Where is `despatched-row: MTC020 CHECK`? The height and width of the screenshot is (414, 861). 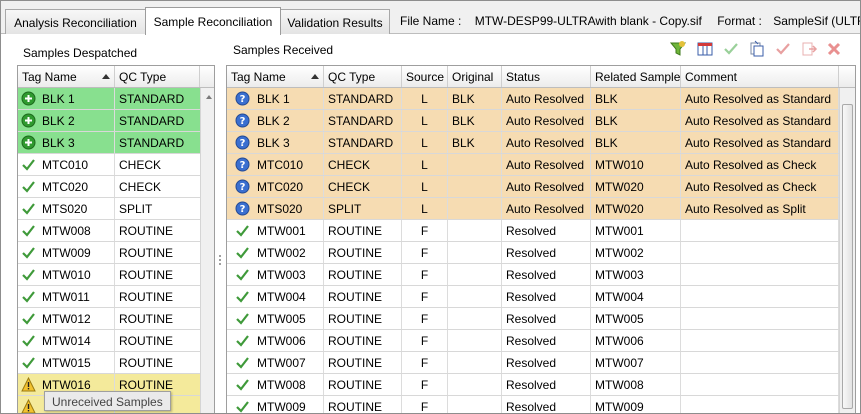
despatched-row: MTC020 CHECK is located at coordinates (109, 187).